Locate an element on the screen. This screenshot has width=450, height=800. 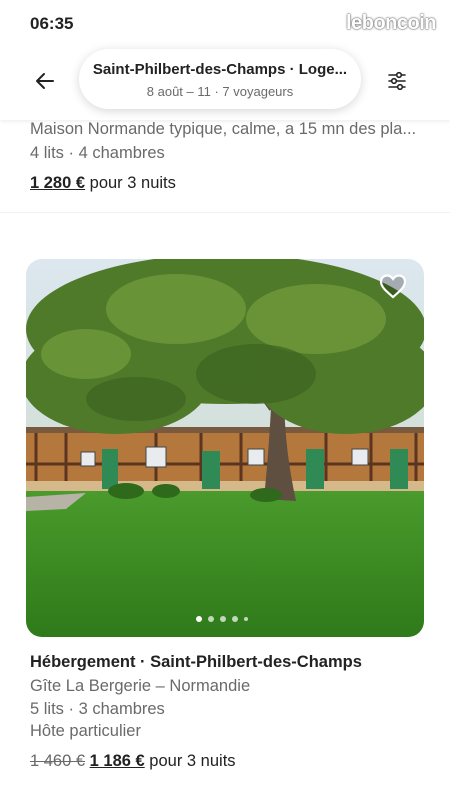
listing-name: Gîte La Bergerie – Normandie is located at coordinates (140, 686).